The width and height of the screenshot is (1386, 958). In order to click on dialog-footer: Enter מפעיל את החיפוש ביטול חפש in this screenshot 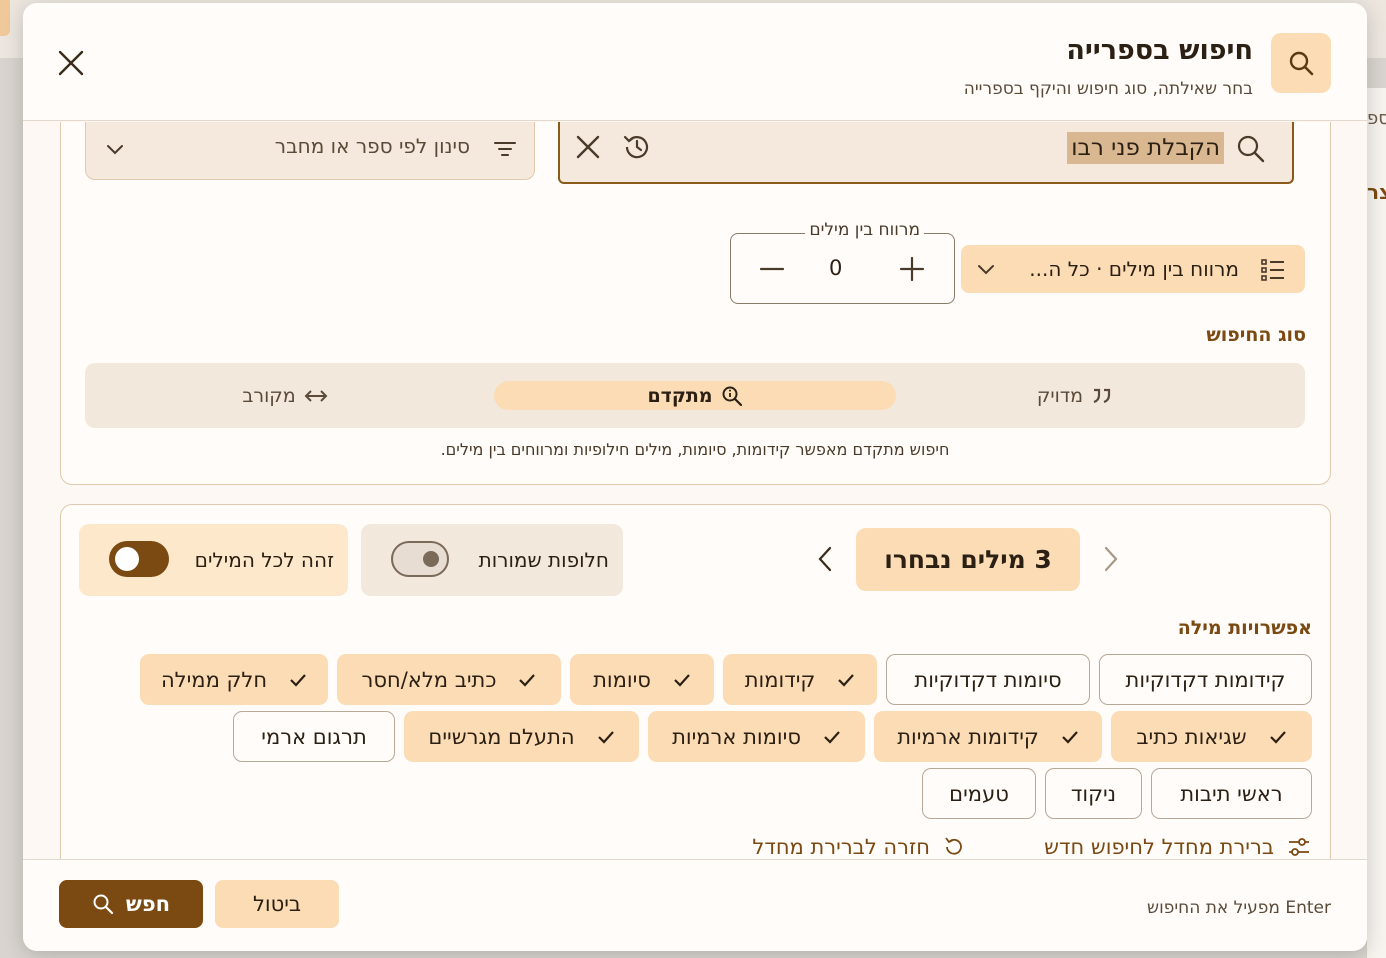, I will do `click(695, 905)`.